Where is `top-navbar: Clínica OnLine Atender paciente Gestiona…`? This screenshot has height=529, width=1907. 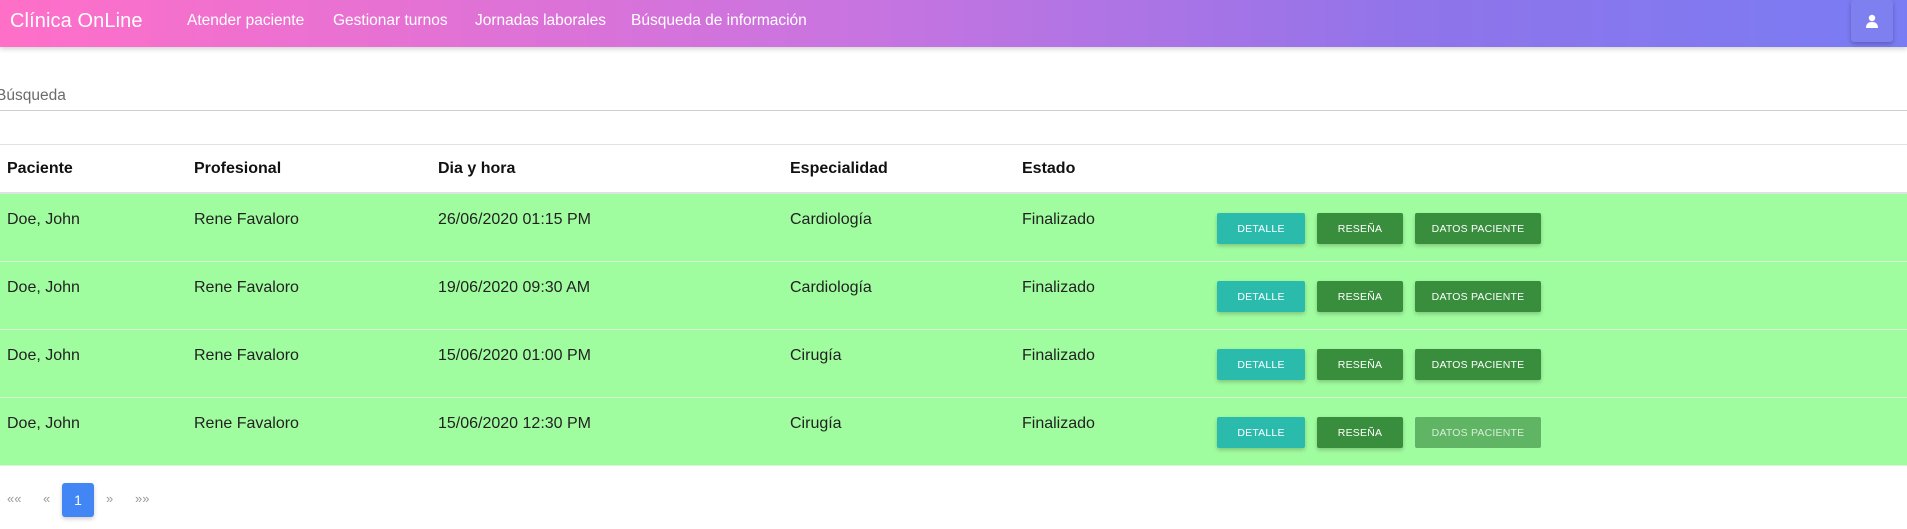
top-navbar: Clínica OnLine Atender paciente Gestiona… is located at coordinates (953, 23).